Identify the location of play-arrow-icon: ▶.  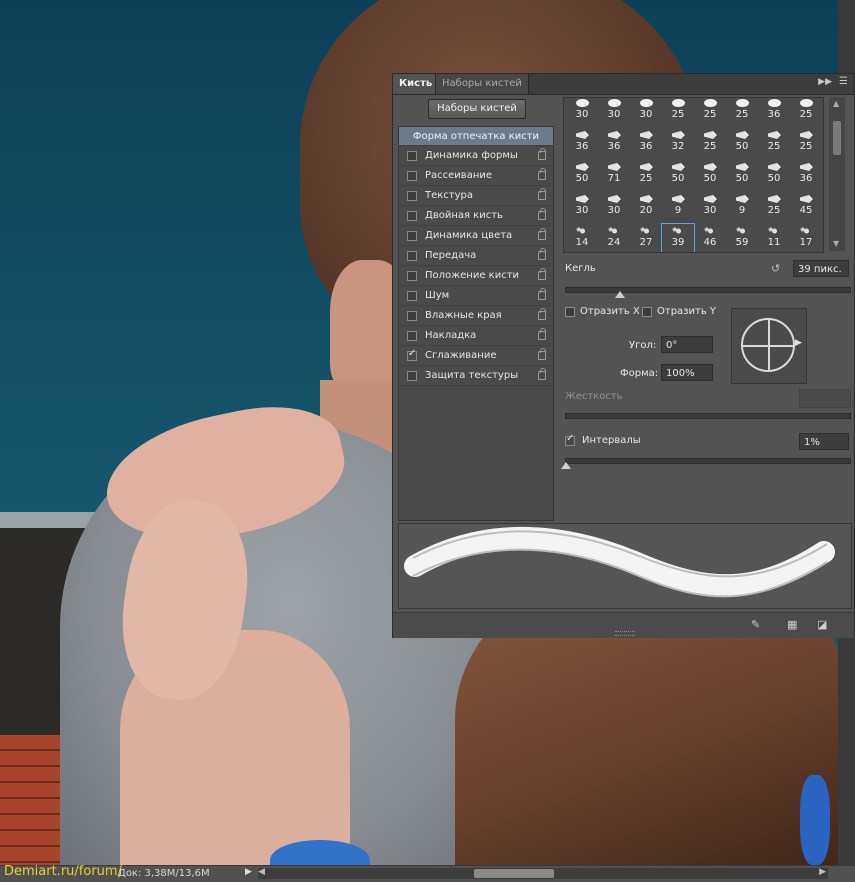
(248, 872).